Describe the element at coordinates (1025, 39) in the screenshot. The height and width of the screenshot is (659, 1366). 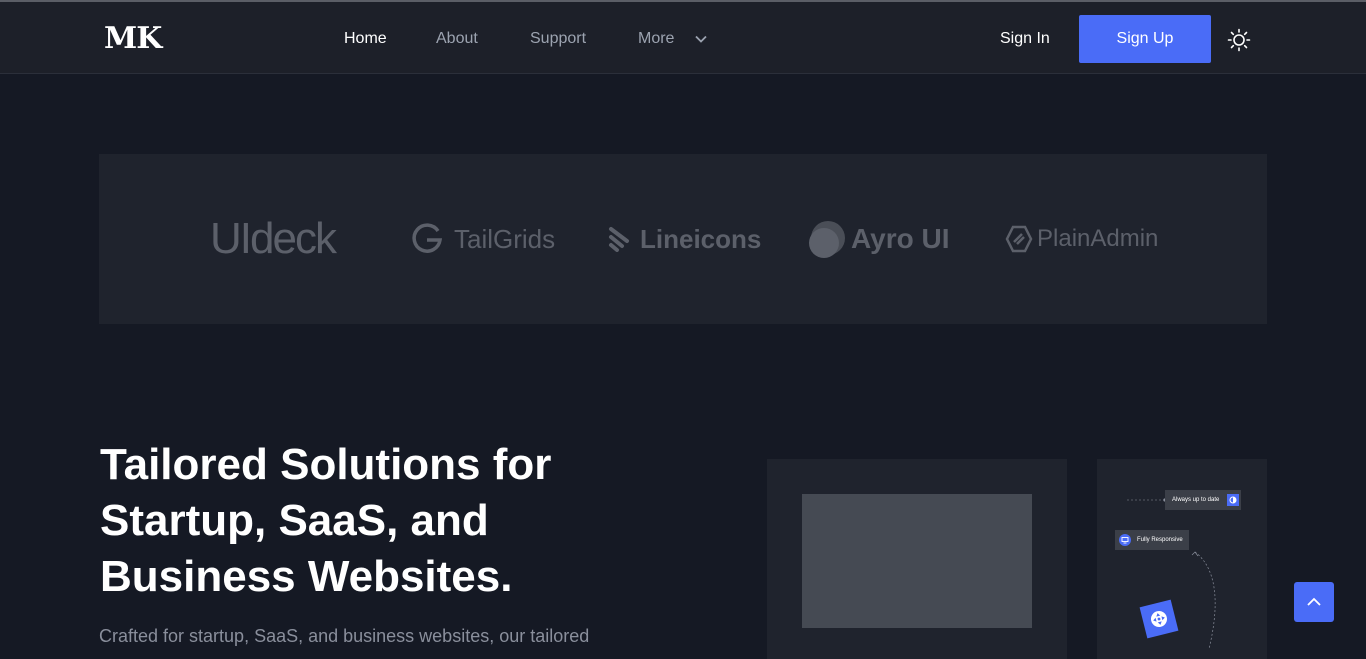
I see `sign-in-link: Sign In` at that location.